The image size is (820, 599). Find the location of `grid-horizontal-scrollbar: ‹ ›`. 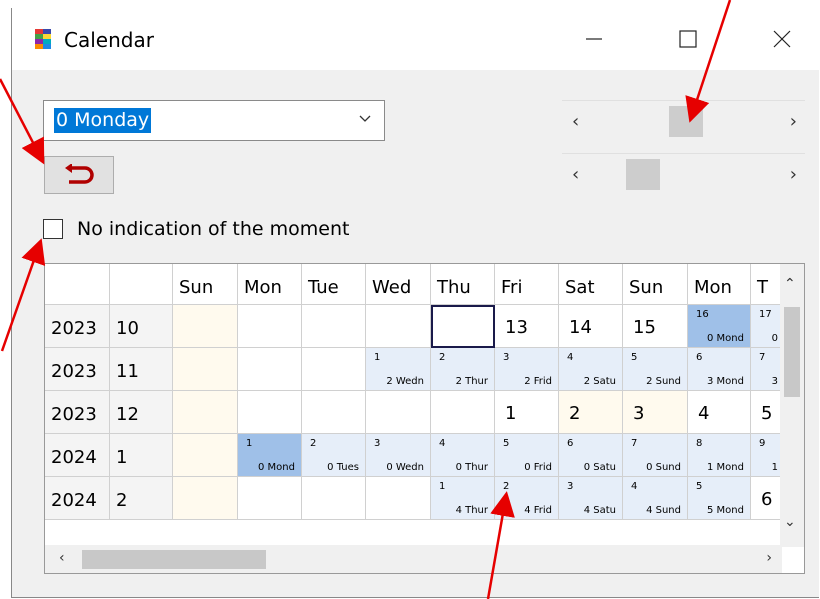

grid-horizontal-scrollbar: ‹ › is located at coordinates (413, 559).